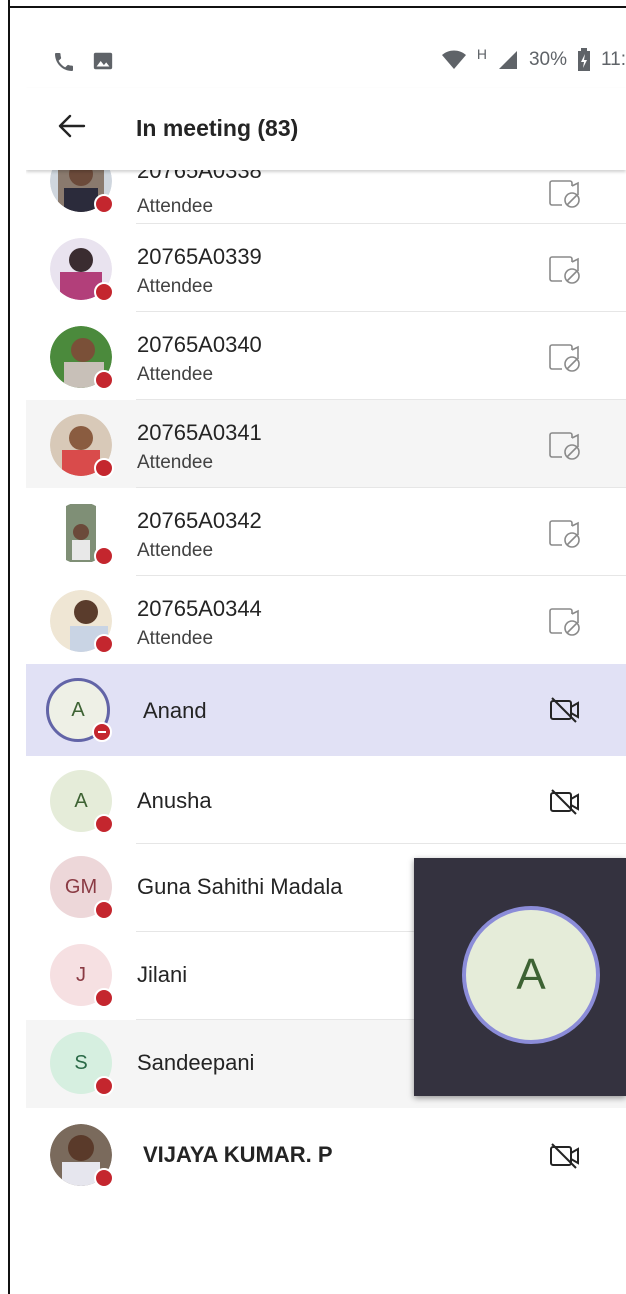  Describe the element at coordinates (196, 1062) in the screenshot. I see `participant-name: Sandeepani` at that location.